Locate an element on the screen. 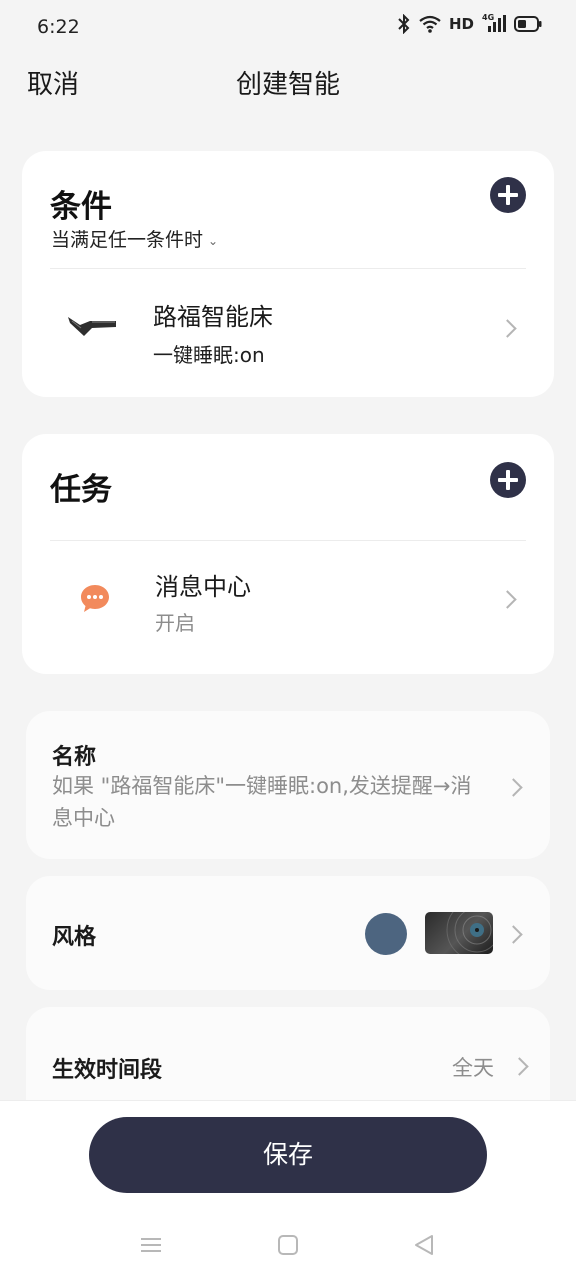 This screenshot has width=576, height=1281. back-nav-icon is located at coordinates (424, 1247).